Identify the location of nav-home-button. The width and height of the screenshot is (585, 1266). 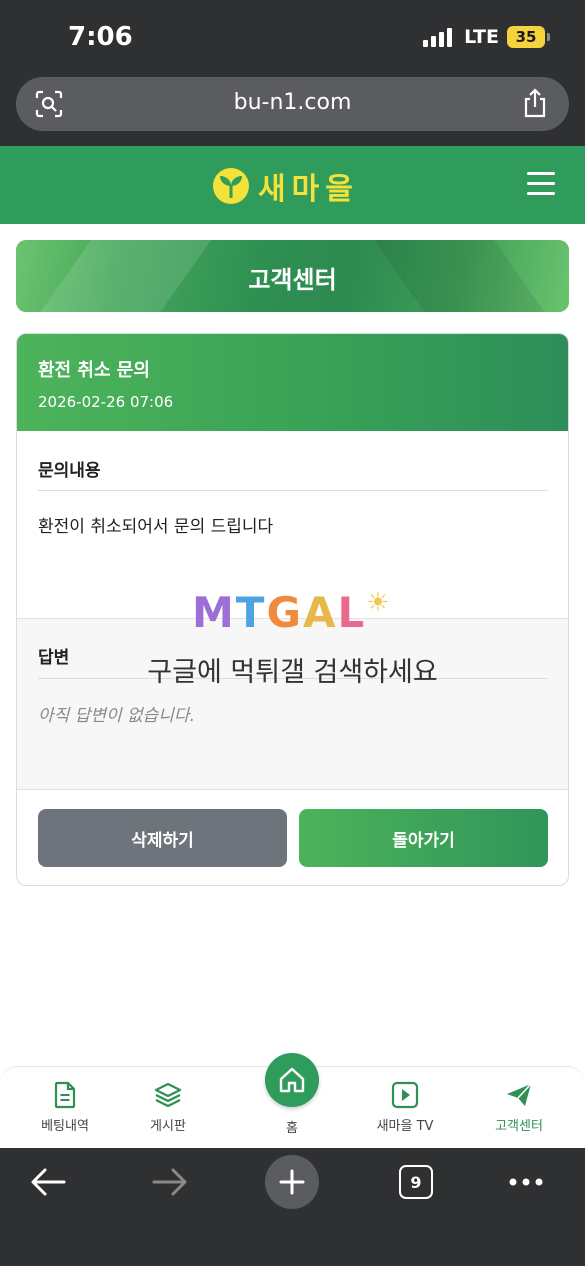
(292, 1080).